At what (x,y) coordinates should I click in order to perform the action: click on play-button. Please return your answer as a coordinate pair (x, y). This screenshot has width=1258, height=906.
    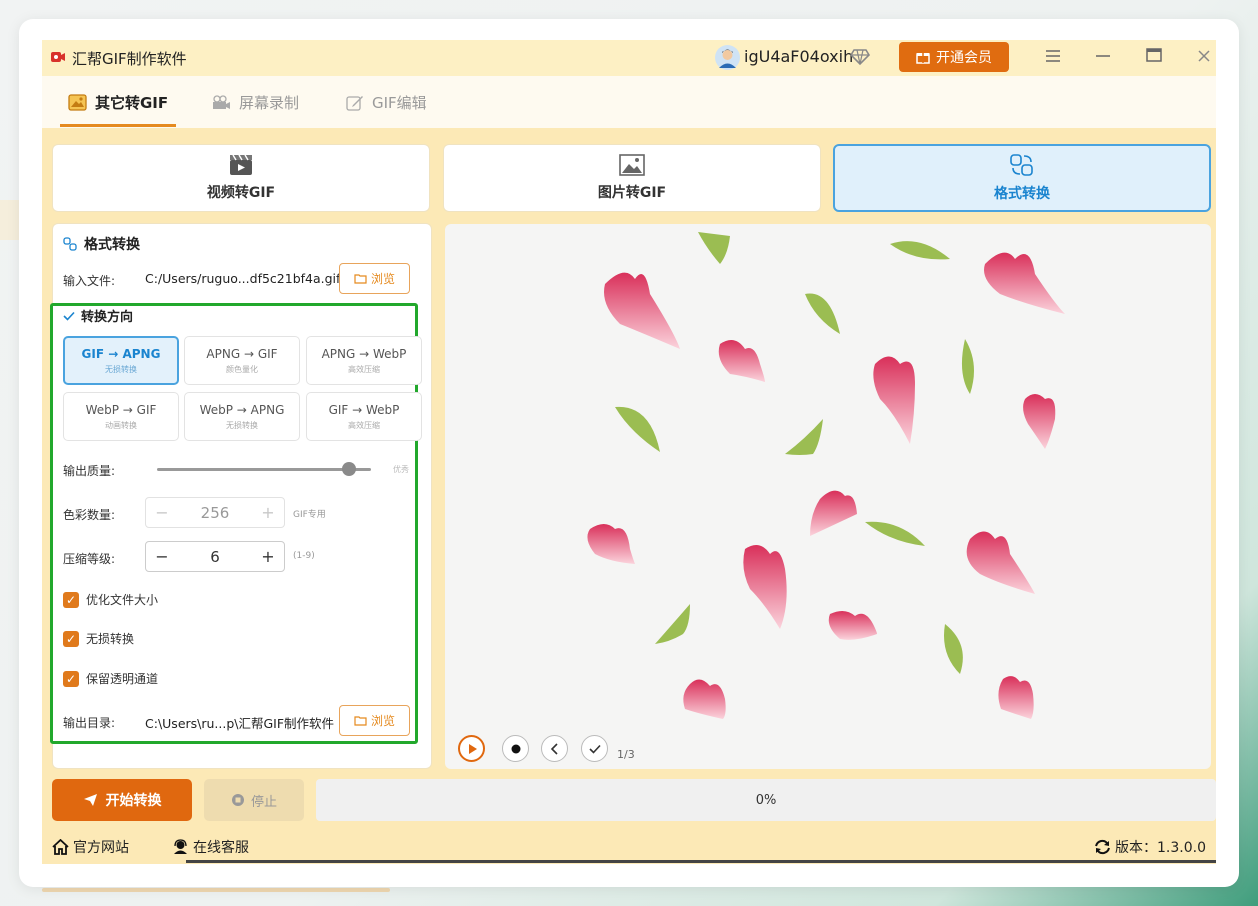
    Looking at the image, I should click on (471, 748).